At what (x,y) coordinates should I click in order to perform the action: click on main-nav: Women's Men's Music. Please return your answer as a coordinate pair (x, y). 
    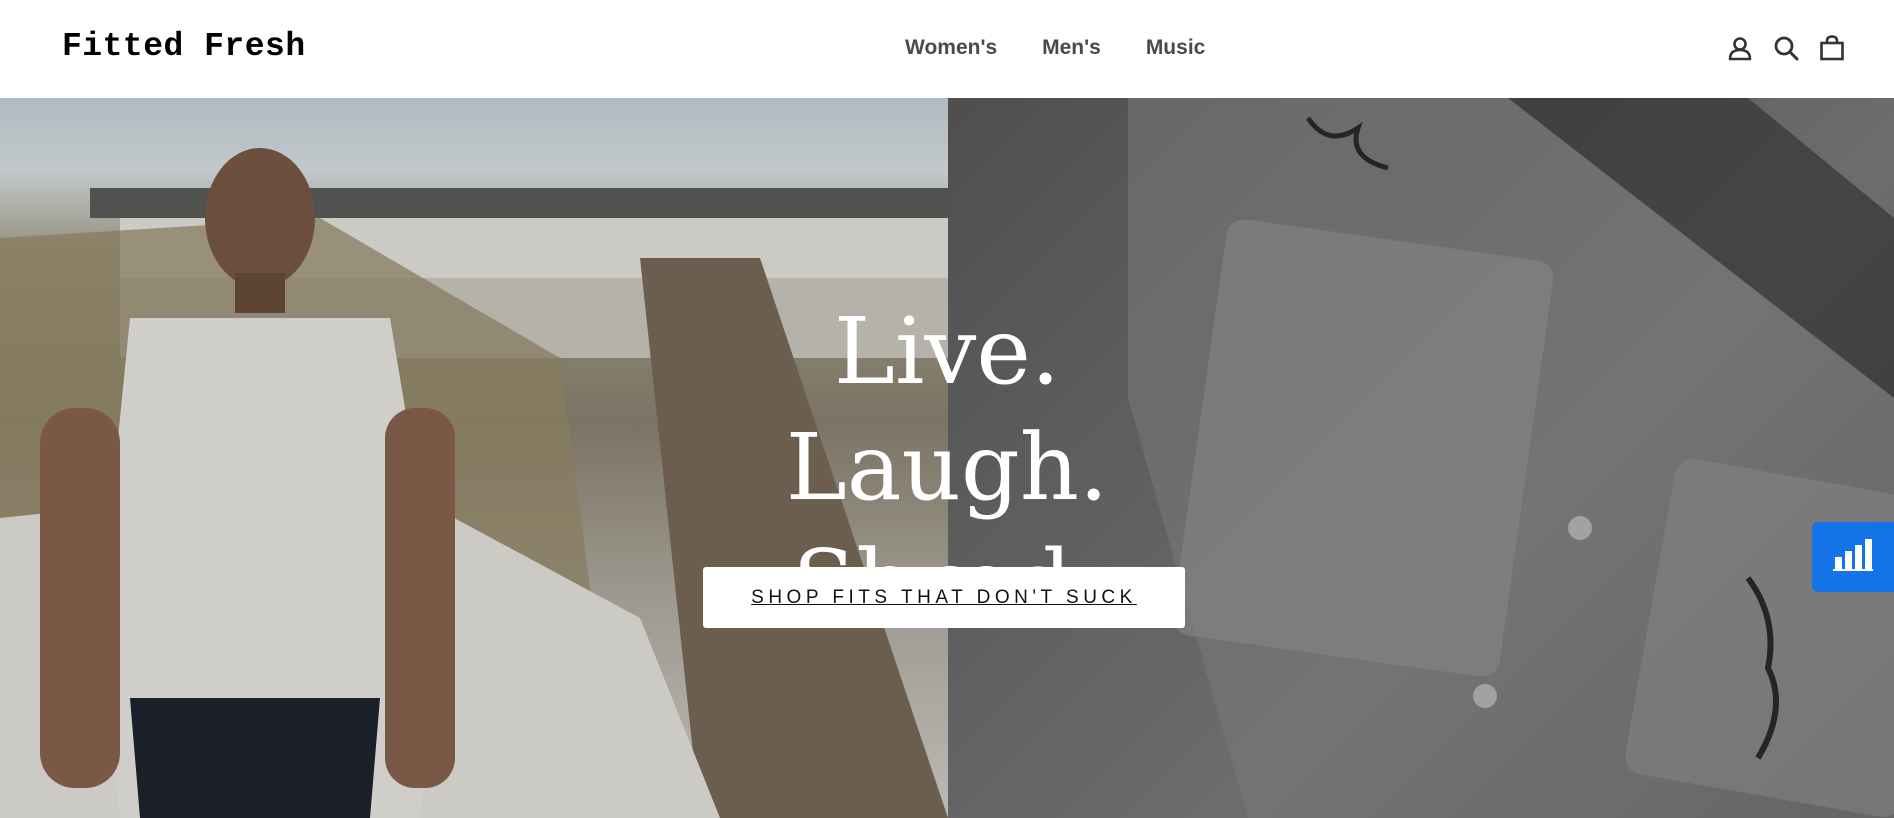
    Looking at the image, I should click on (1055, 48).